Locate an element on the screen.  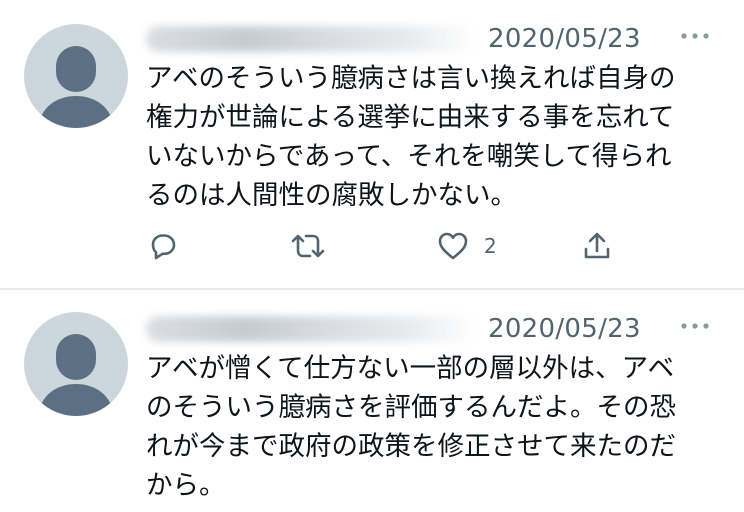
retweet-button is located at coordinates (308, 246).